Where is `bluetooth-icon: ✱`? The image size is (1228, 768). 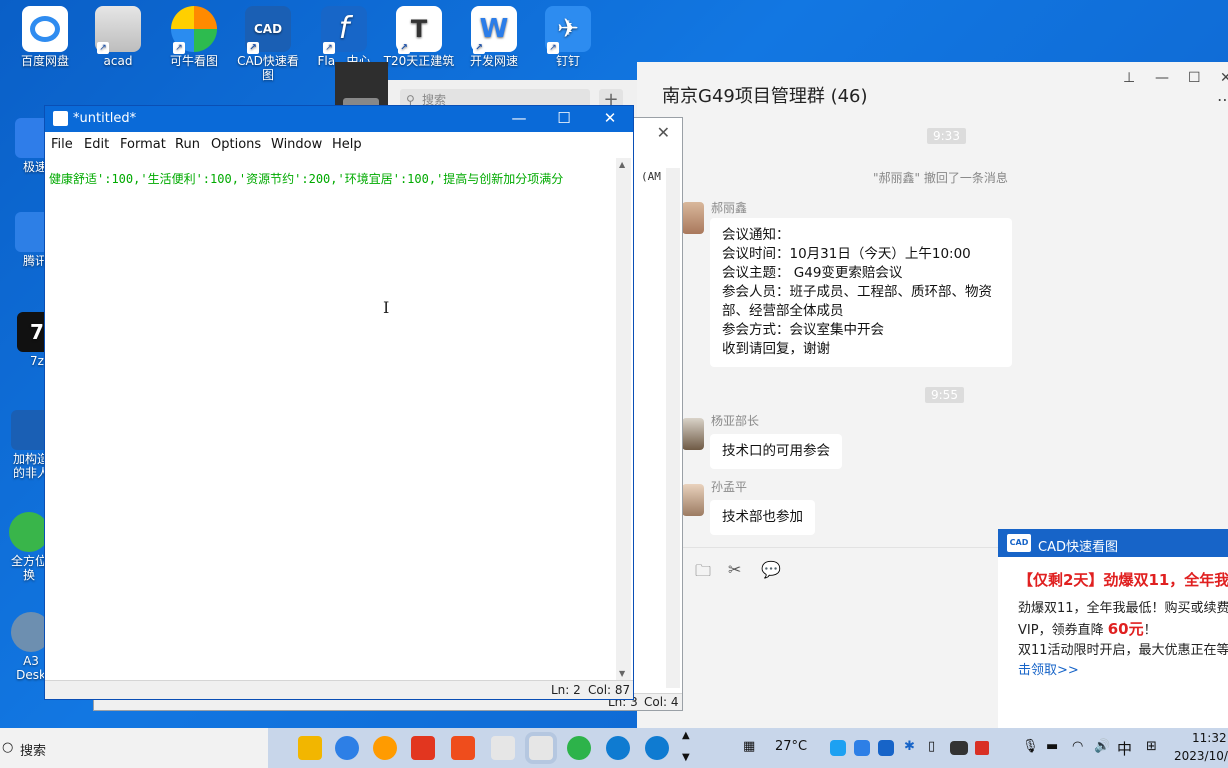 bluetooth-icon: ✱ is located at coordinates (909, 746).